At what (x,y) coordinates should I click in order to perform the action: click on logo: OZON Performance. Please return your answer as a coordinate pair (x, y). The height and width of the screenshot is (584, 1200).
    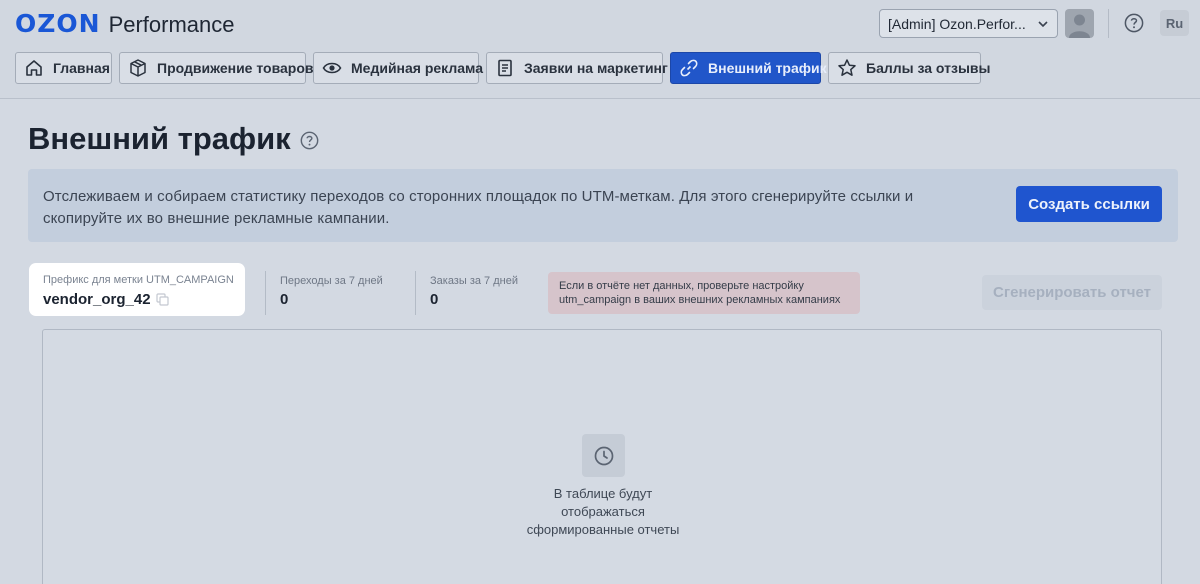
    Looking at the image, I should click on (125, 23).